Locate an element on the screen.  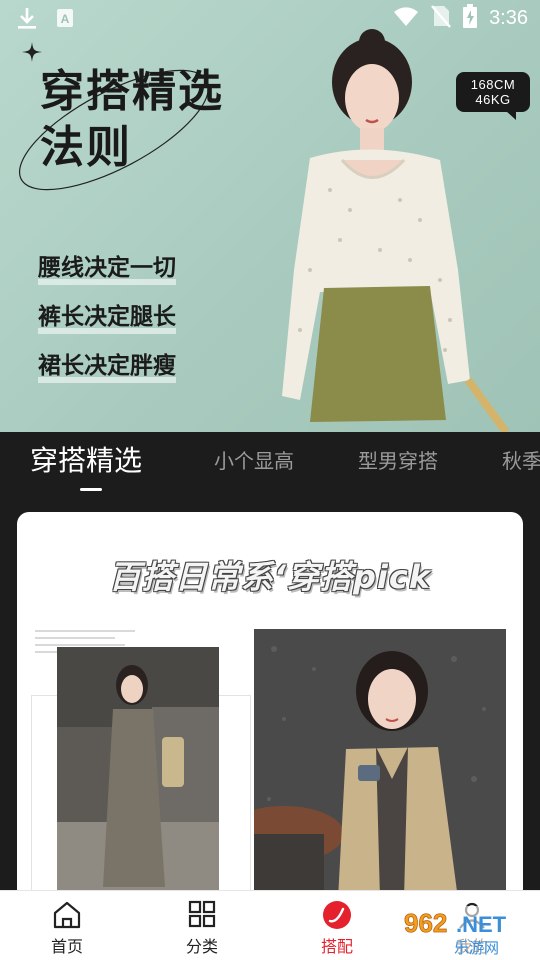
tab-autumn: 秋季 is located at coordinates (521, 464).